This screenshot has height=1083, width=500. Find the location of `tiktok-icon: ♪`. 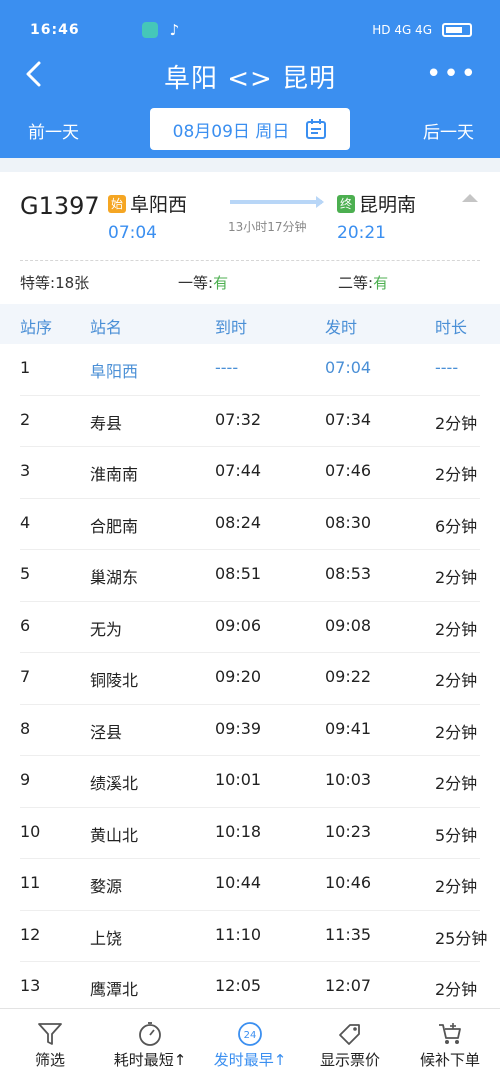

tiktok-icon: ♪ is located at coordinates (174, 30).